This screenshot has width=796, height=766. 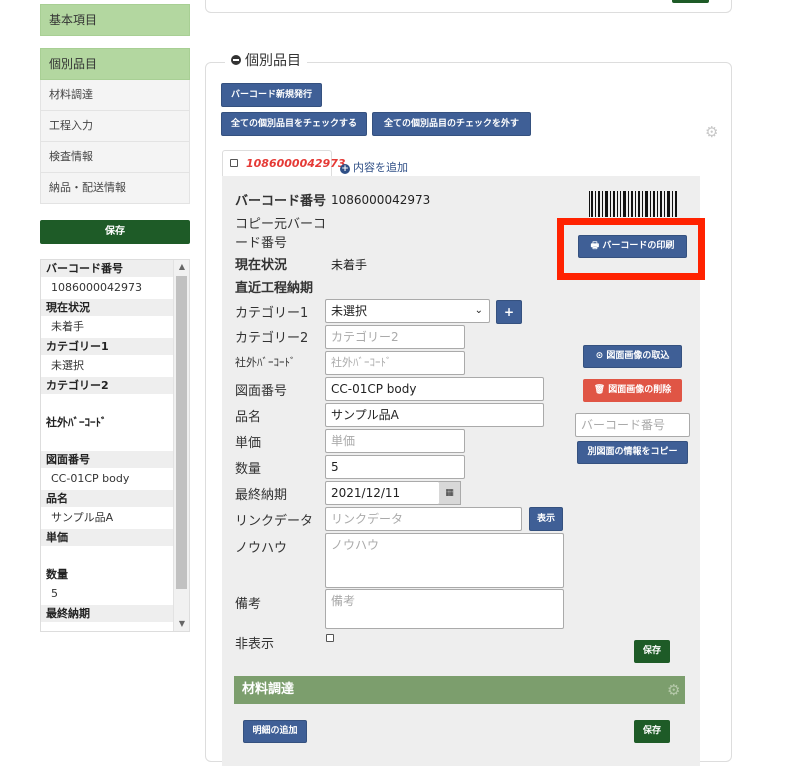 I want to click on link-label: リンクデータ, so click(x=274, y=521).